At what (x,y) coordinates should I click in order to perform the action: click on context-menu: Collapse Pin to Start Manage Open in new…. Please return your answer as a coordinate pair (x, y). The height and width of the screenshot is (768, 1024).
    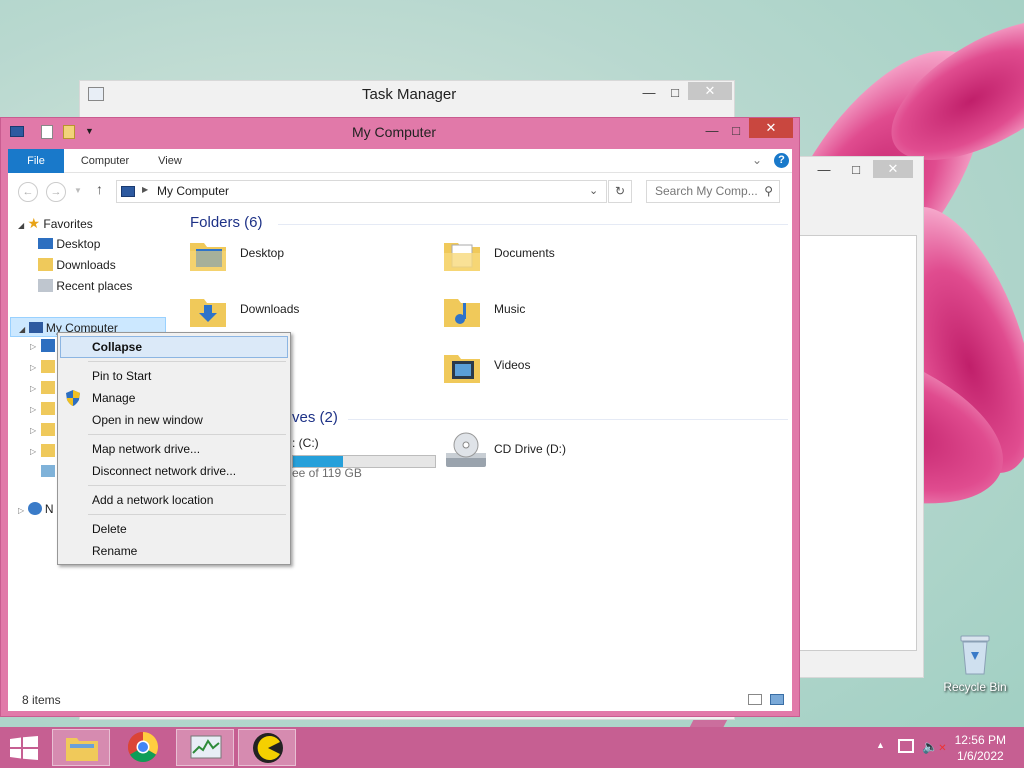
    Looking at the image, I should click on (174, 448).